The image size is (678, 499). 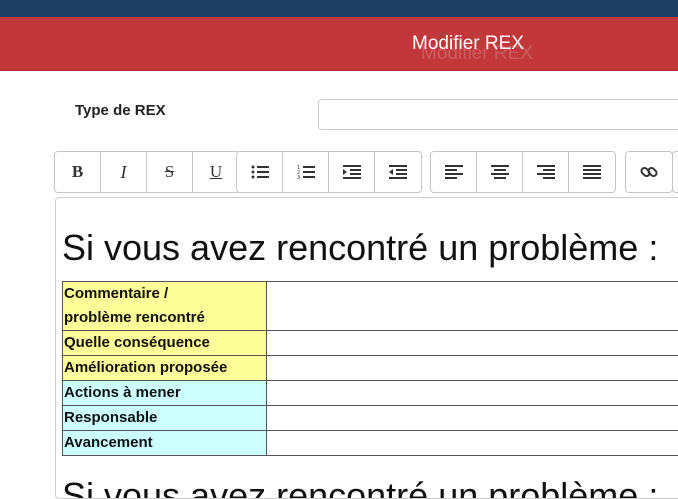 I want to click on editor-heading-next: Si vous avez rencontré un problème :, so click(x=360, y=487).